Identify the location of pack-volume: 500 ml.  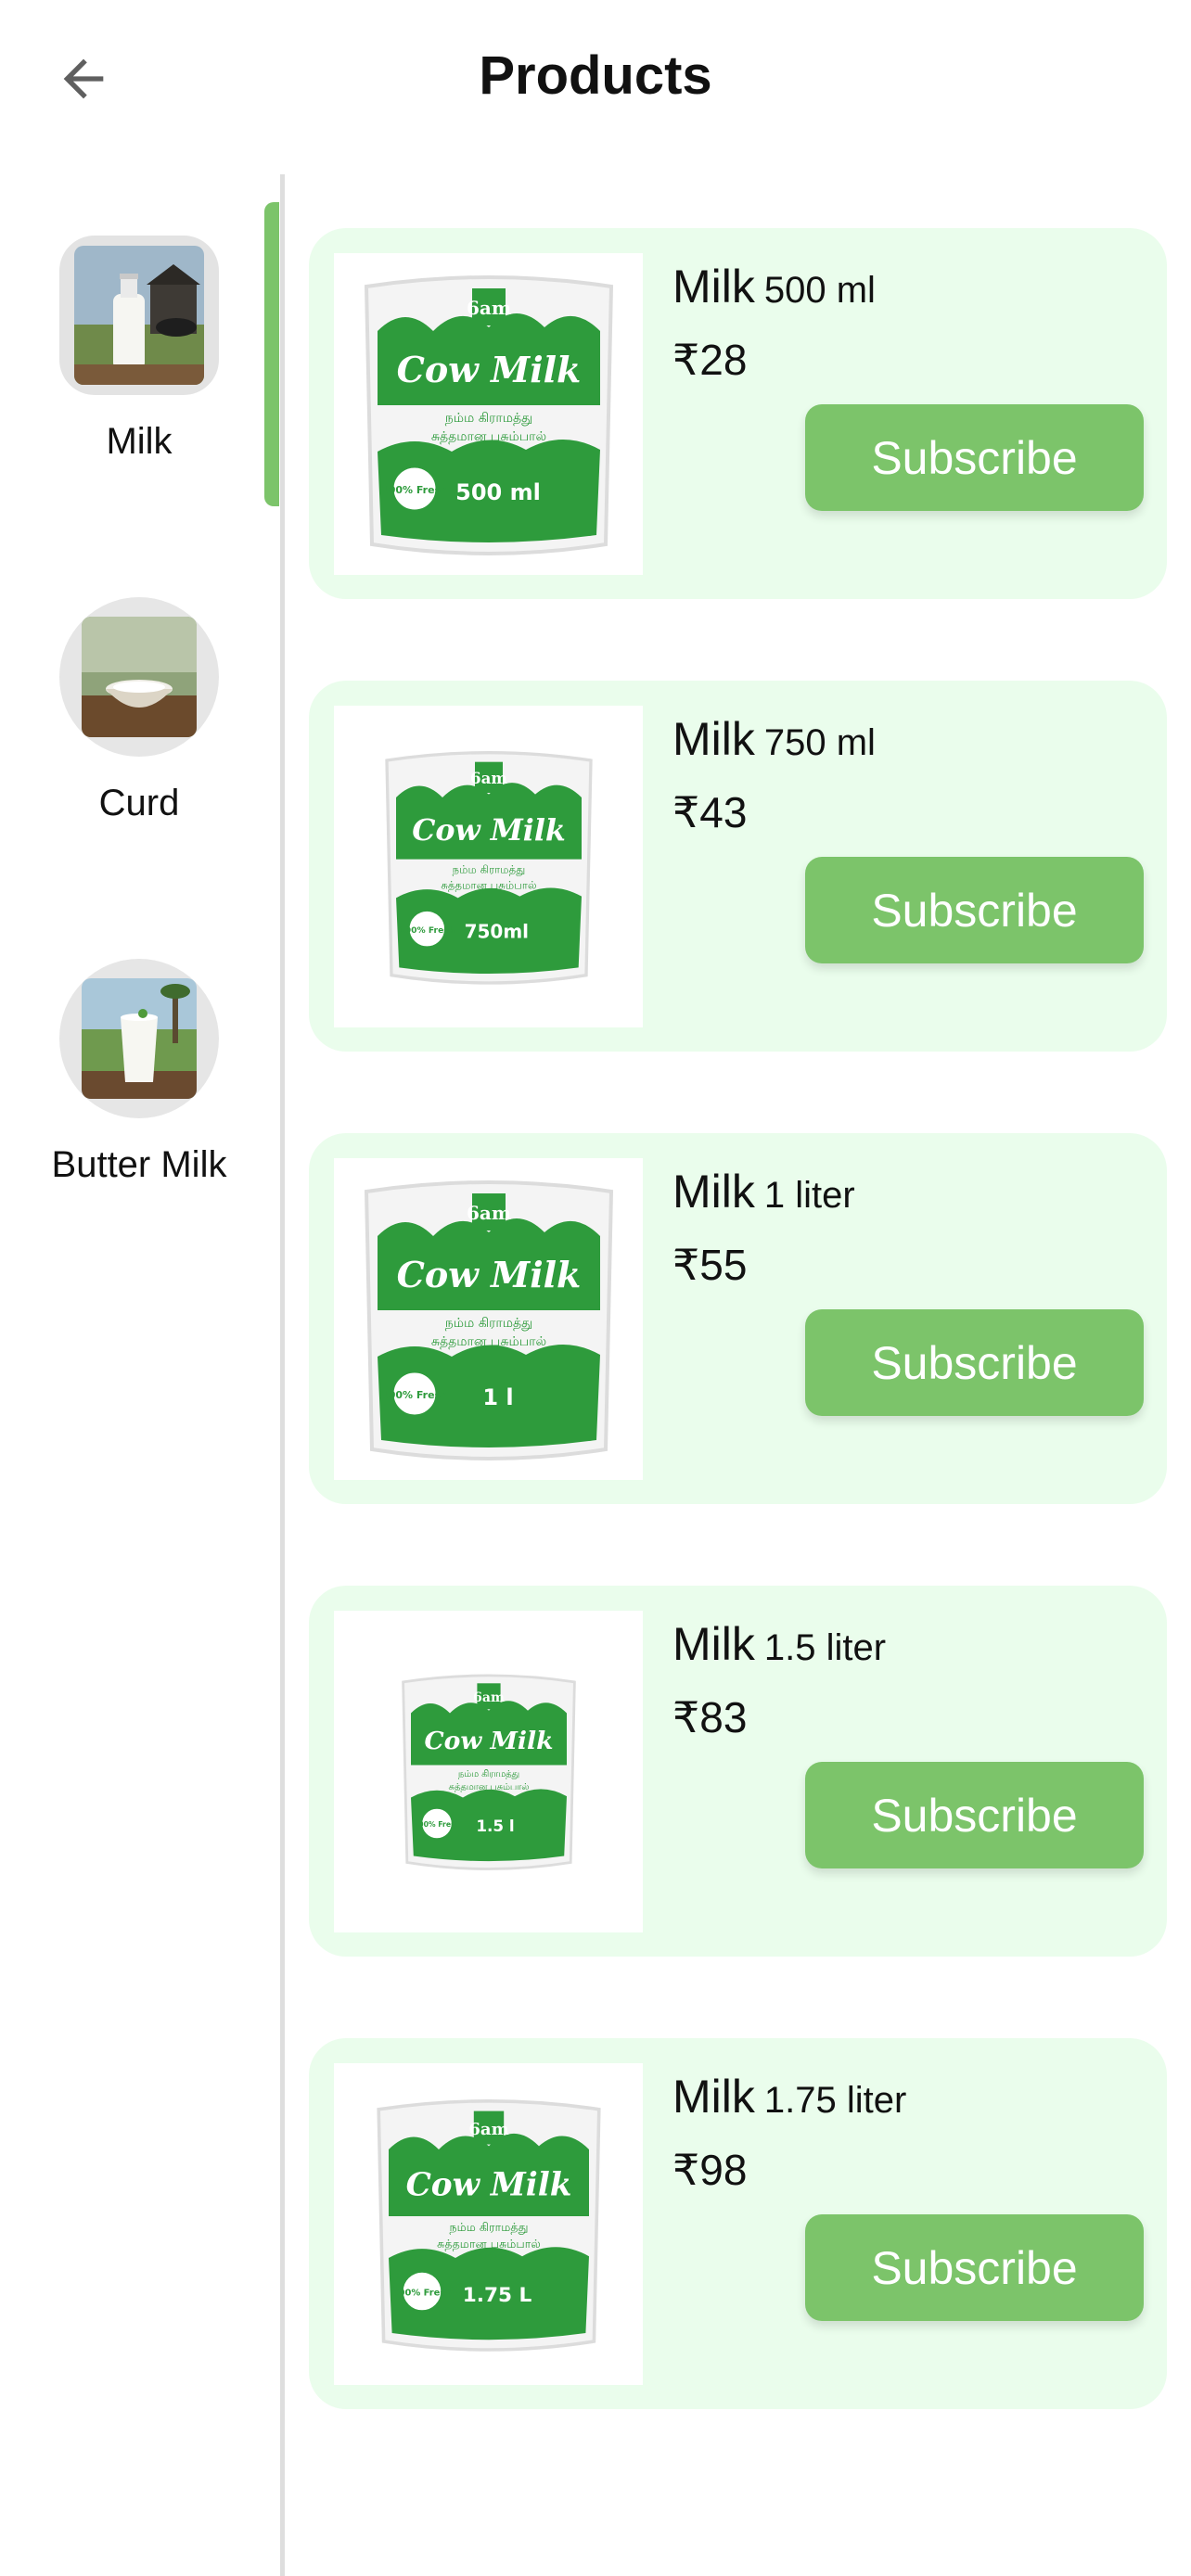
(498, 492).